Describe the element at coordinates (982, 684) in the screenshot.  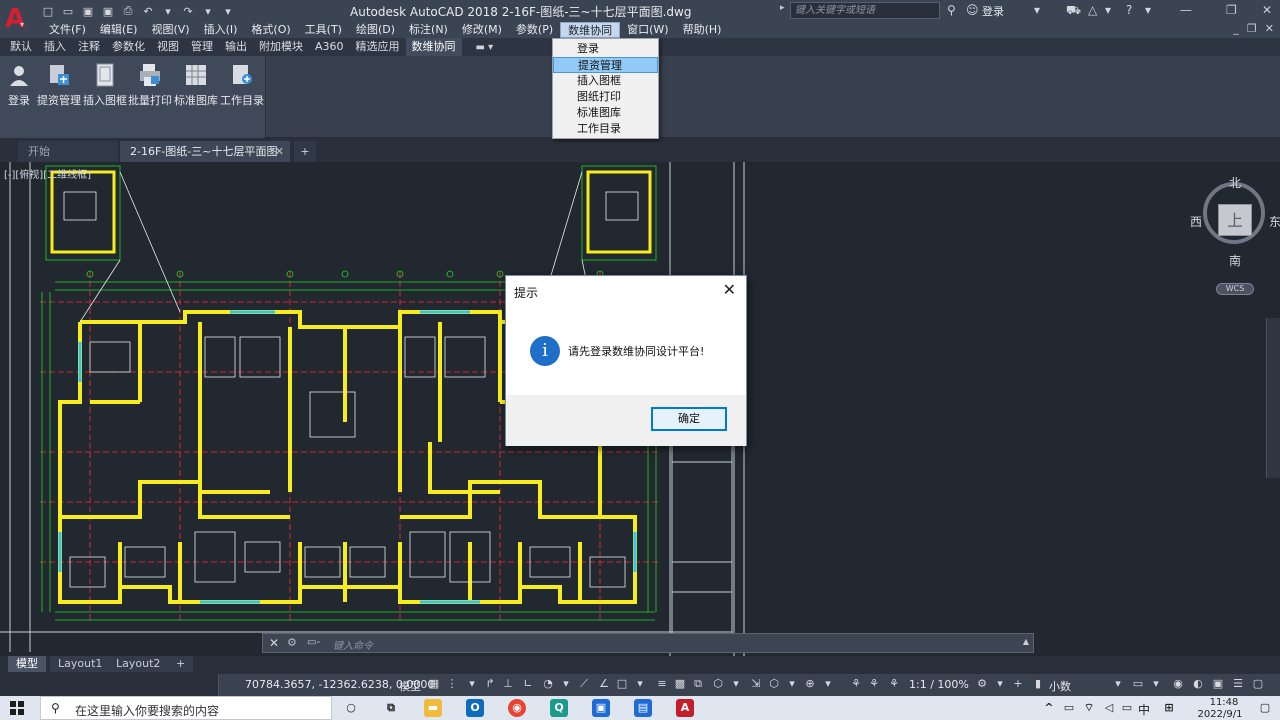
I see `settings-gear-icon: ⚙` at that location.